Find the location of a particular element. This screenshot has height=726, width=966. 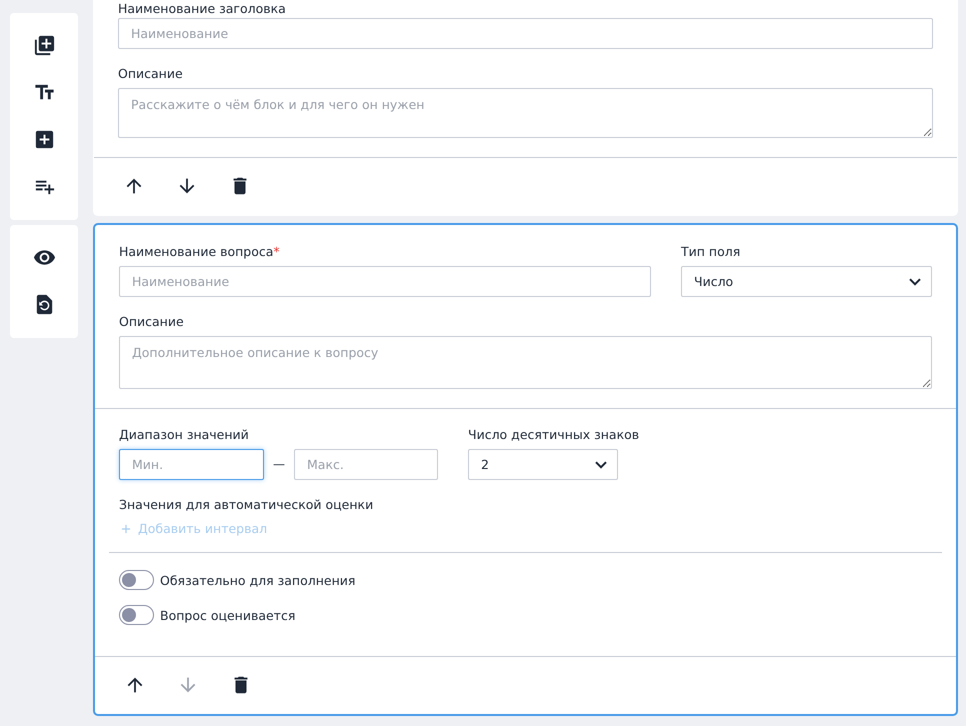

textarea-field: Расскажите о чём блок и для чего он нужен is located at coordinates (525, 113).